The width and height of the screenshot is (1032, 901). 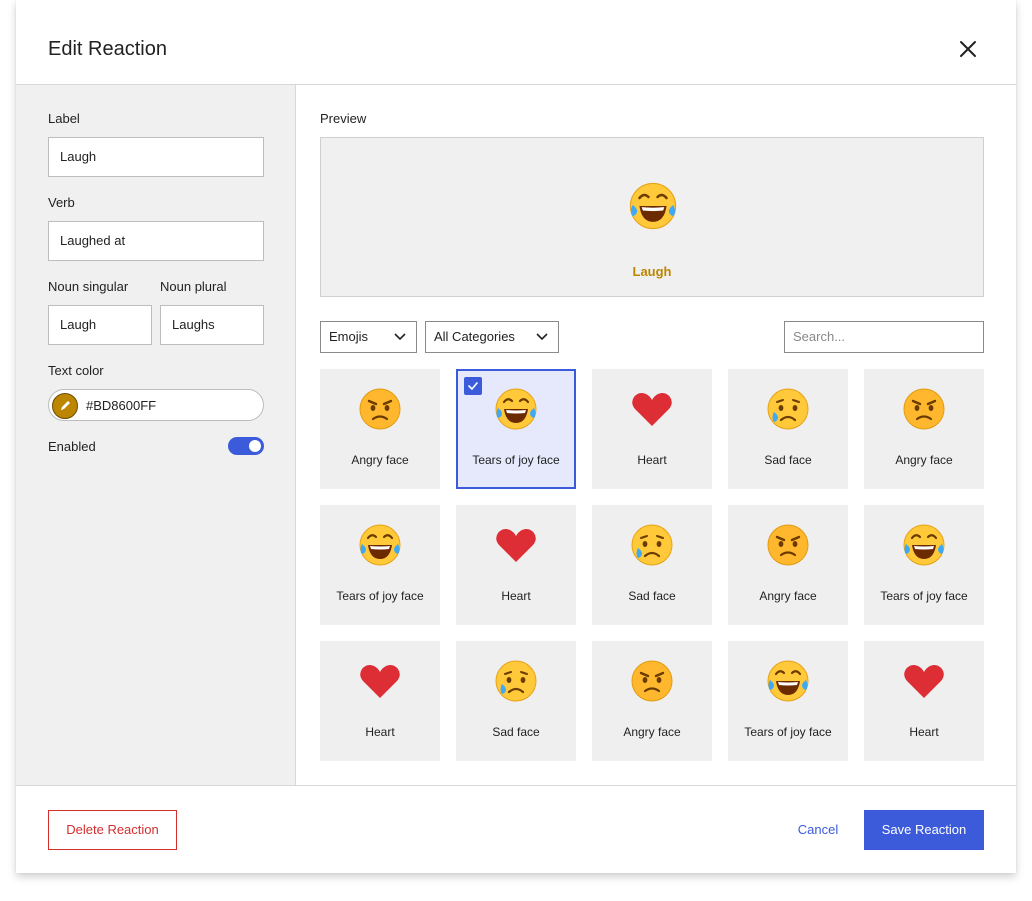 I want to click on label-input: Laugh, so click(x=156, y=157).